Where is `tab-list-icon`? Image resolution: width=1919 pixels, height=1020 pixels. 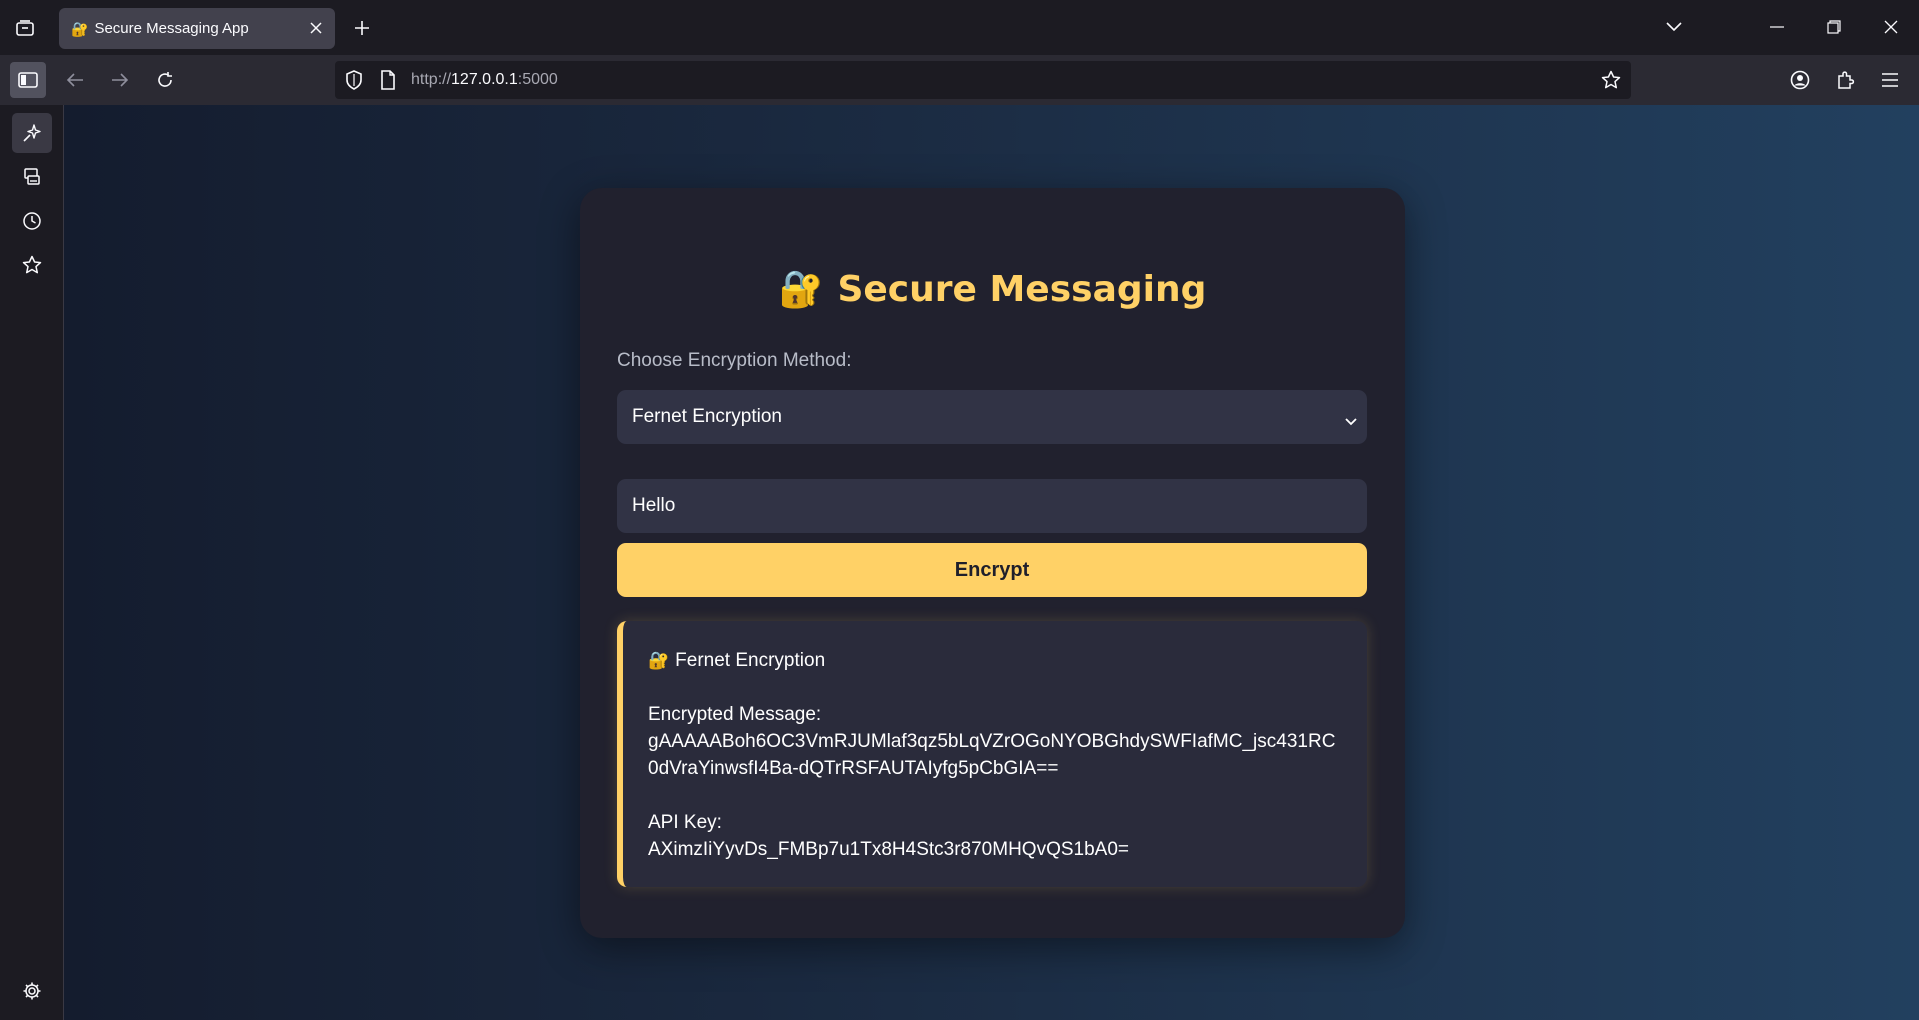 tab-list-icon is located at coordinates (25, 28).